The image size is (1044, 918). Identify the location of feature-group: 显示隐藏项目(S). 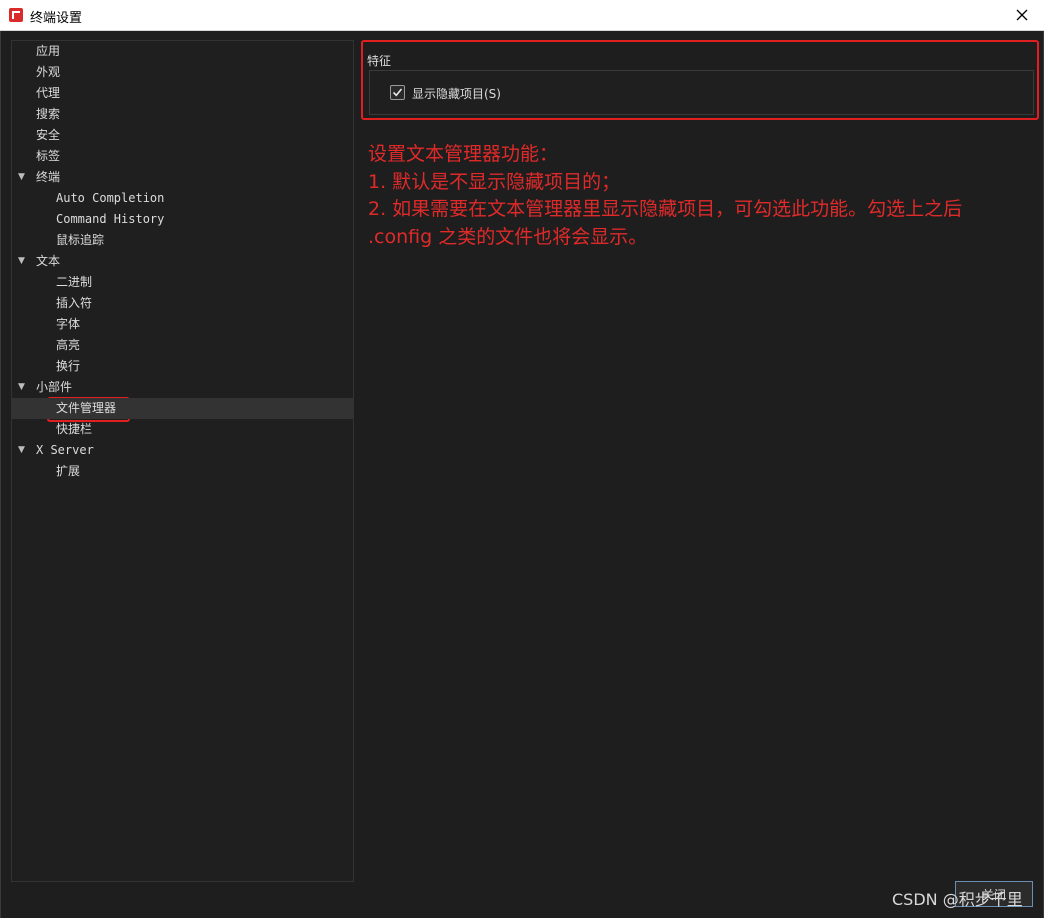
(701, 92).